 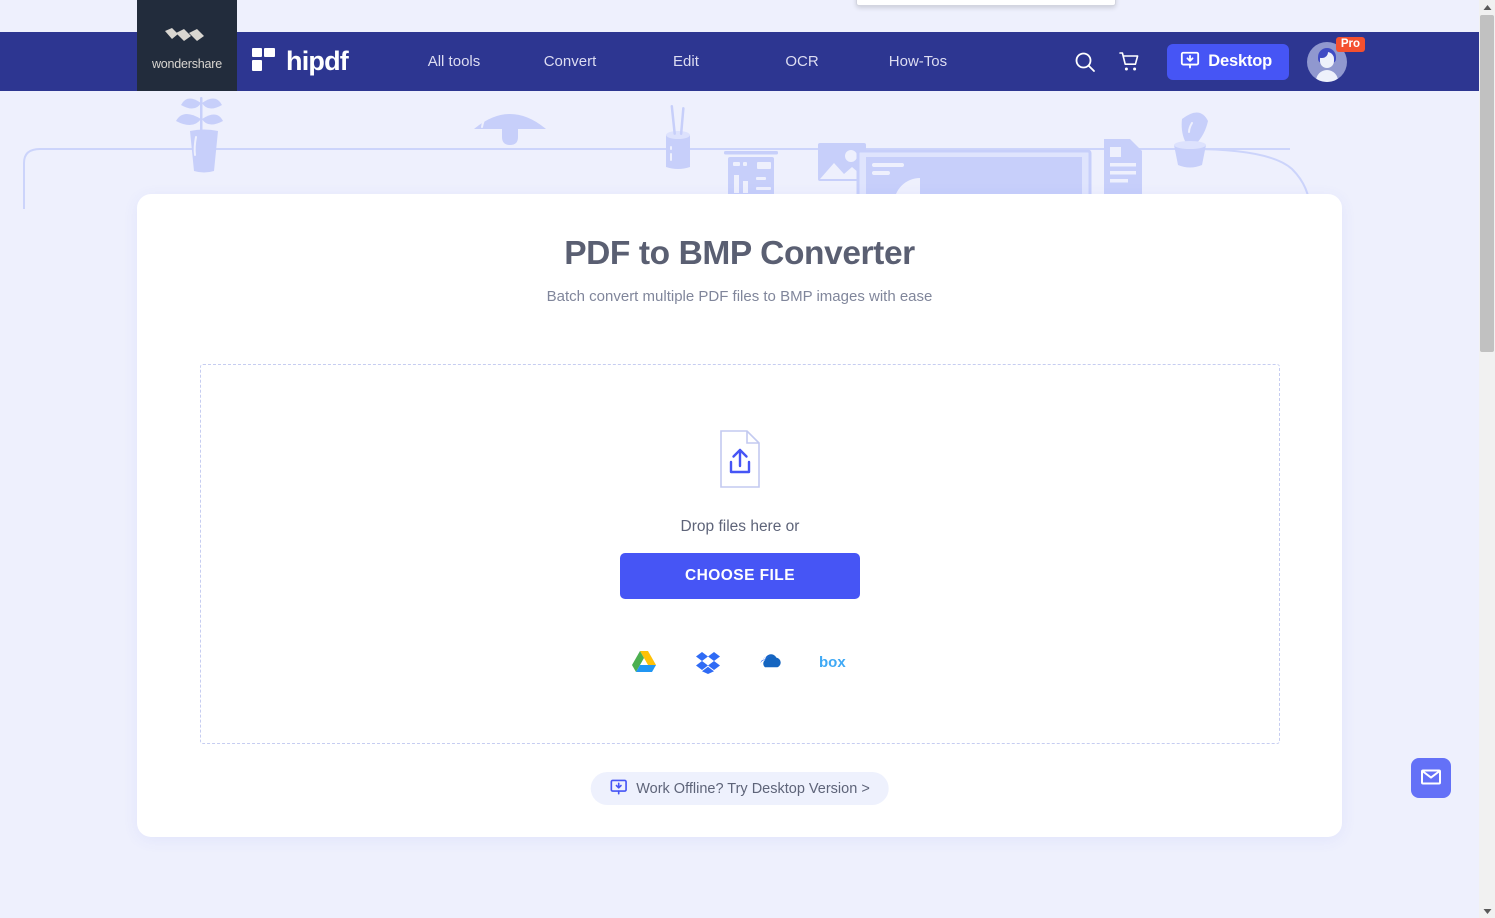 What do you see at coordinates (1129, 62) in the screenshot?
I see `shopping-cart-icon` at bounding box center [1129, 62].